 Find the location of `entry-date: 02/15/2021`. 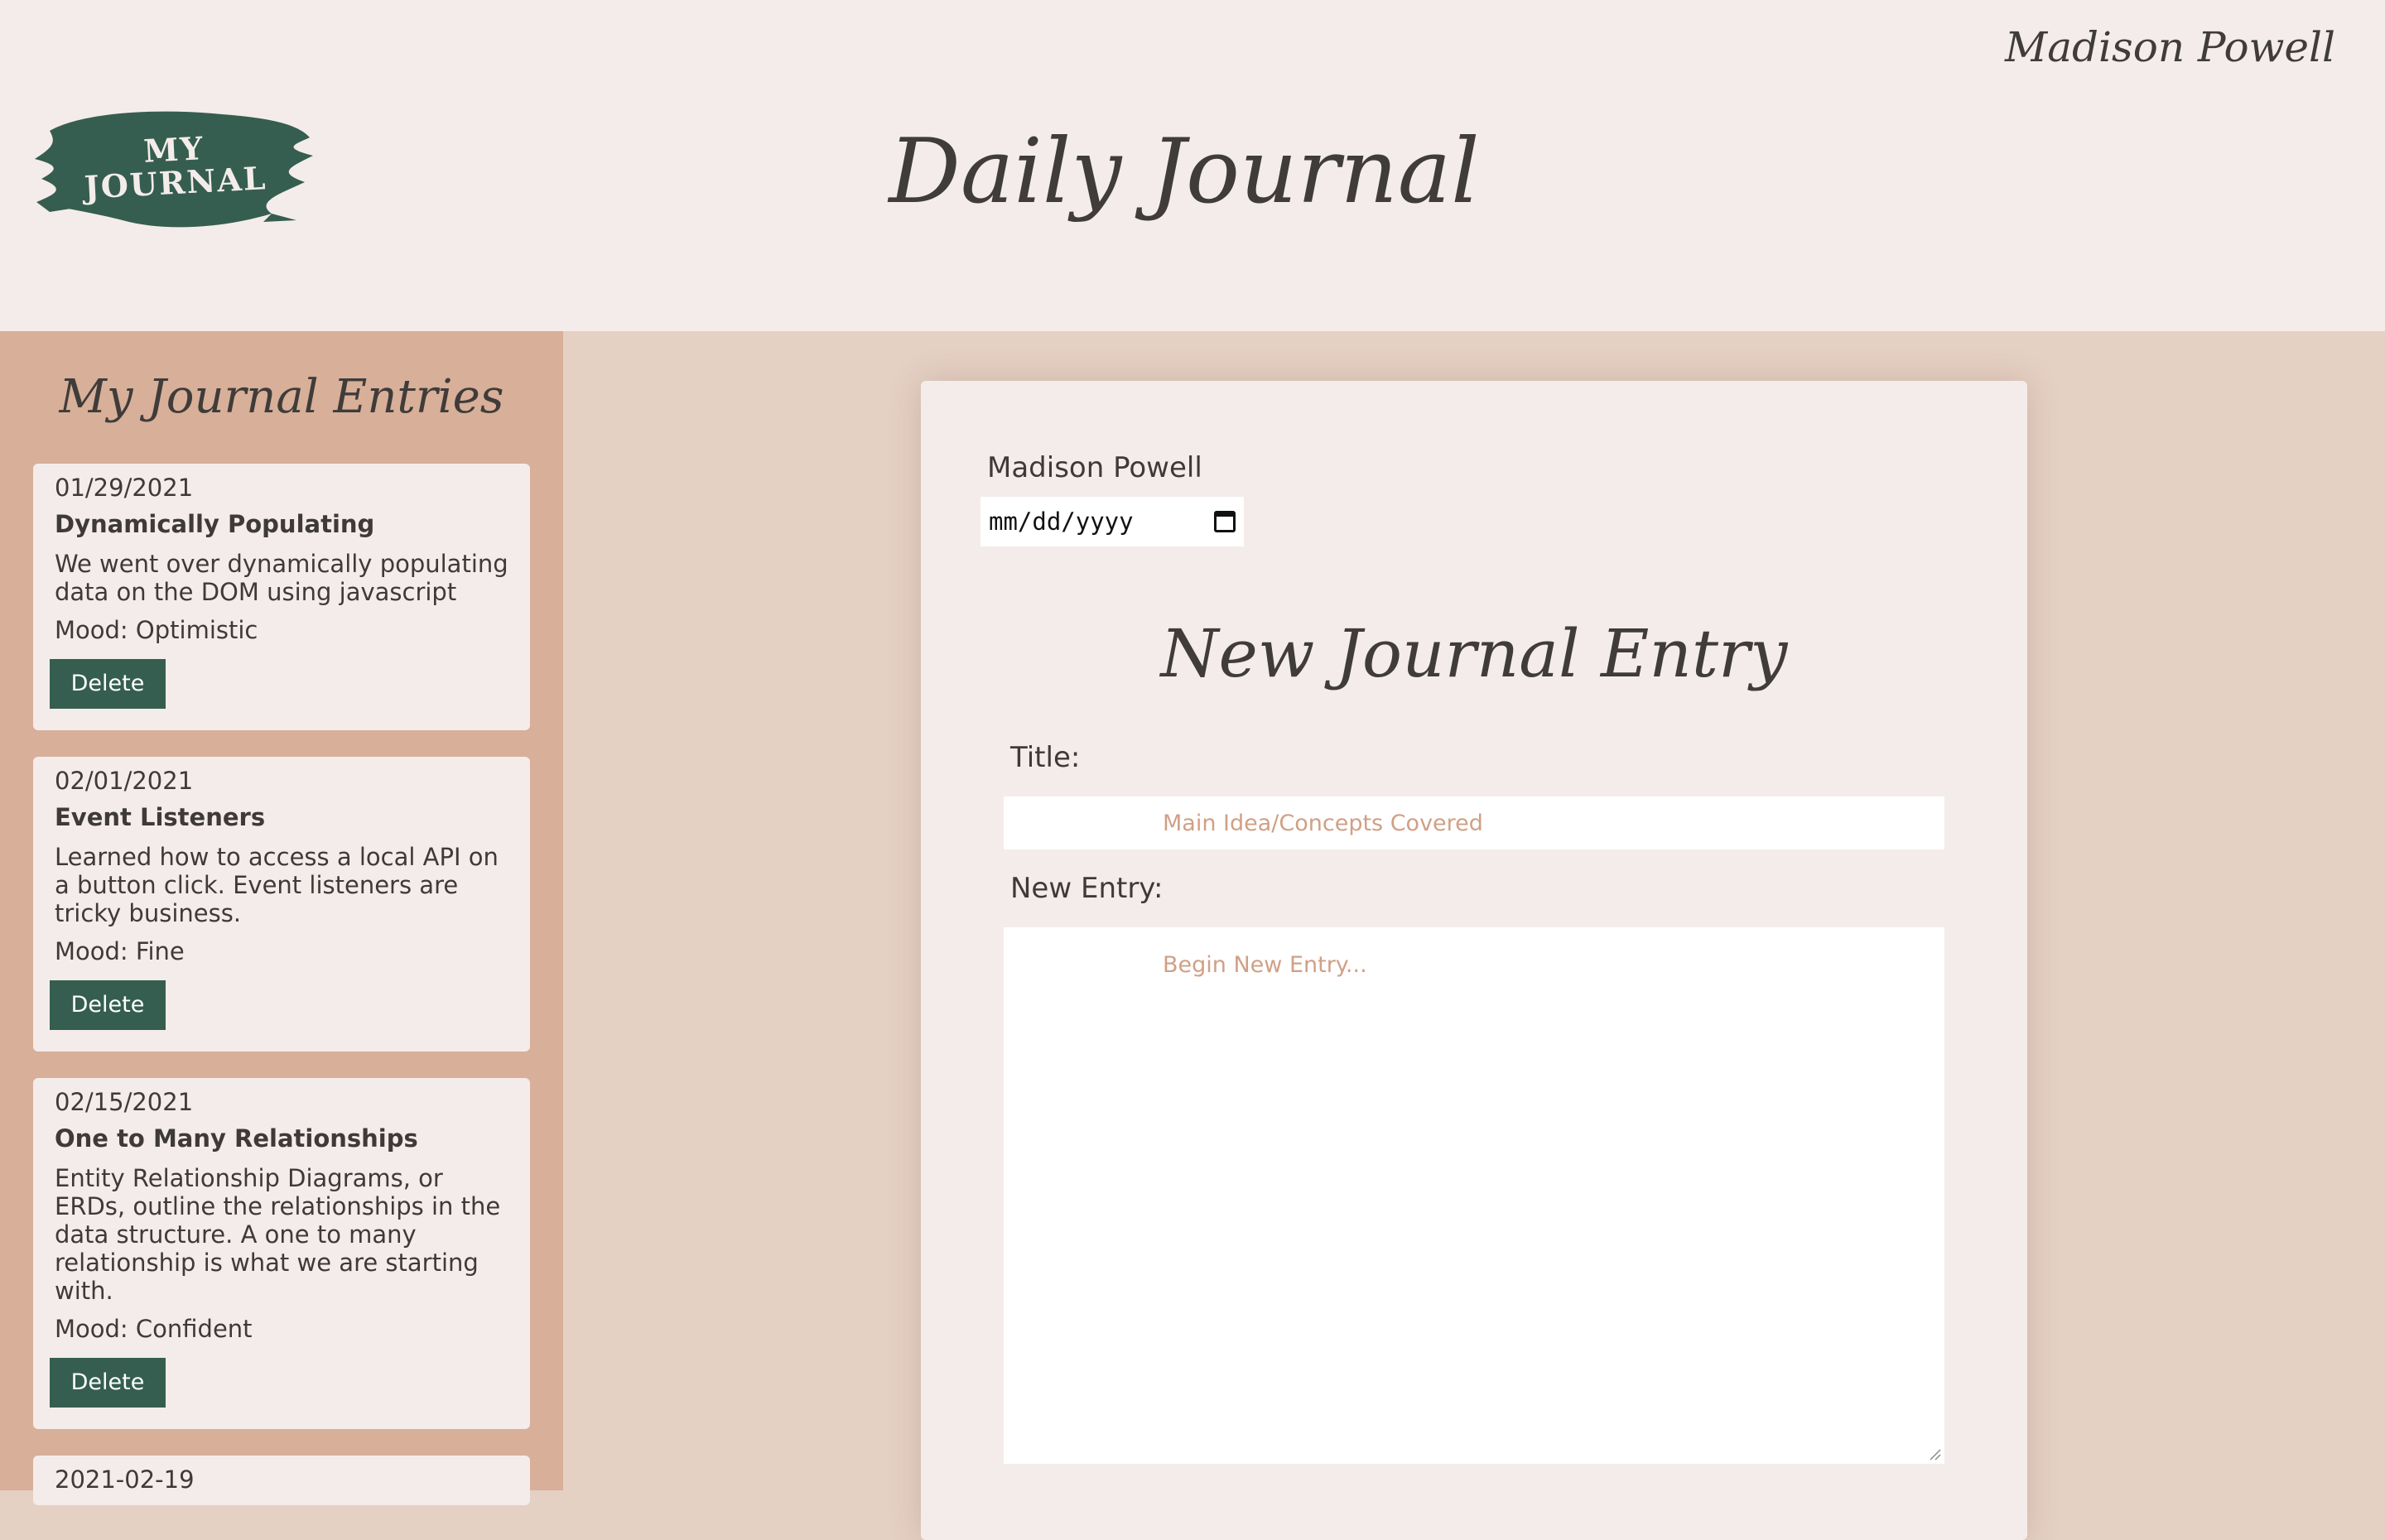

entry-date: 02/15/2021 is located at coordinates (124, 1102).